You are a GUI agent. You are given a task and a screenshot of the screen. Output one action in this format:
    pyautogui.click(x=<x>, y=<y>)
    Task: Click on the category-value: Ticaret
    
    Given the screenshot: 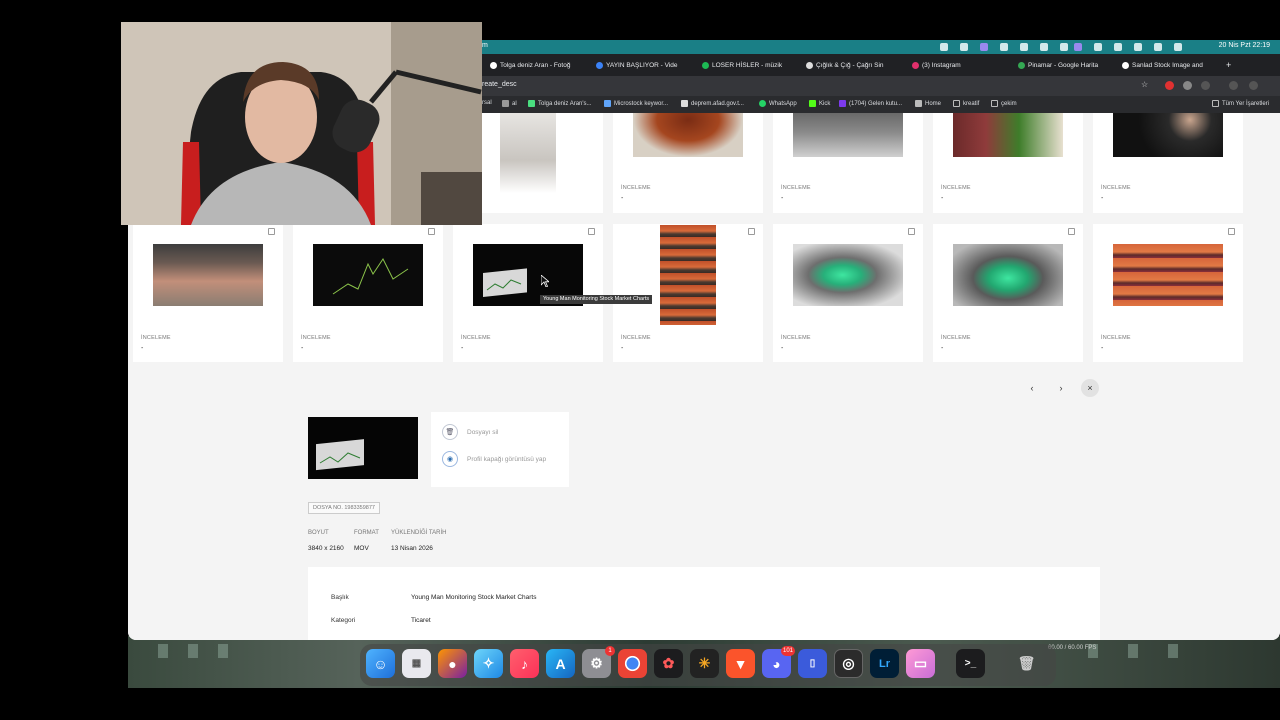 What is the action you would take?
    pyautogui.click(x=421, y=620)
    